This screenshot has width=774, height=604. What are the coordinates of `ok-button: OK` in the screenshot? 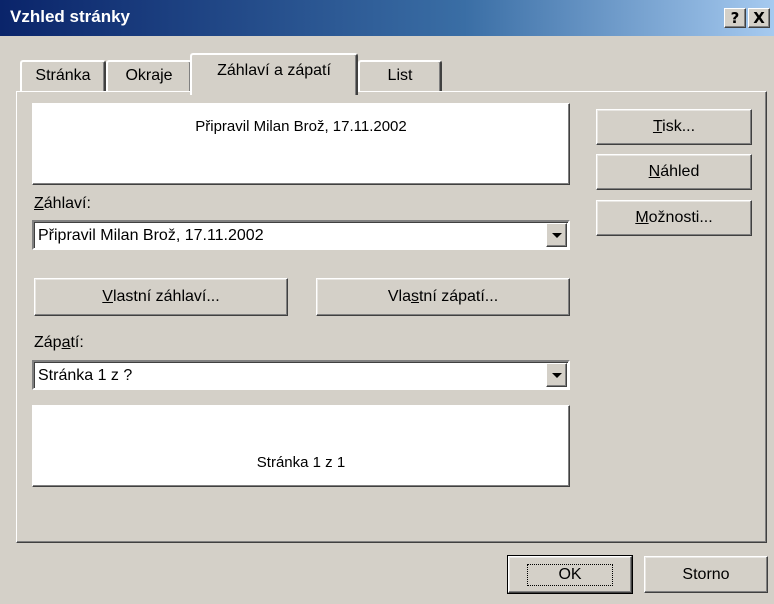 It's located at (570, 574).